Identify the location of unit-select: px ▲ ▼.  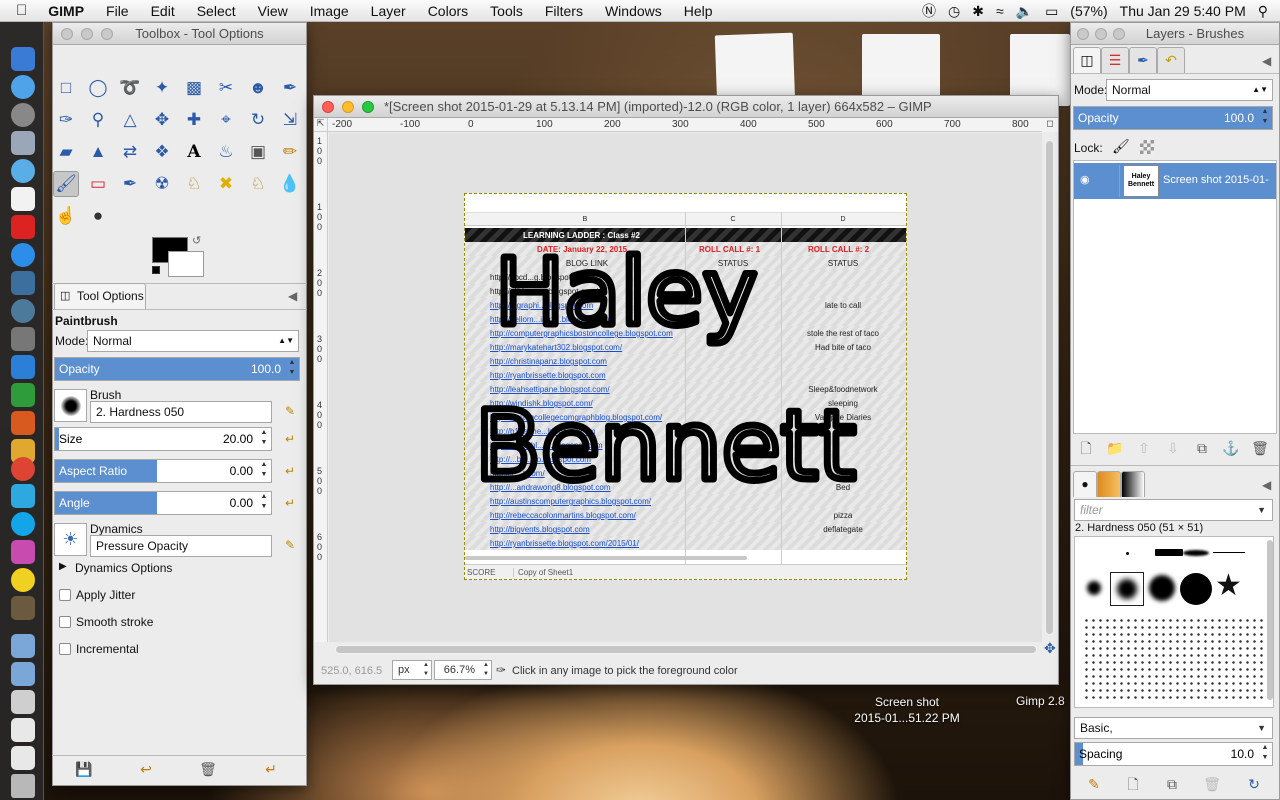
(412, 670).